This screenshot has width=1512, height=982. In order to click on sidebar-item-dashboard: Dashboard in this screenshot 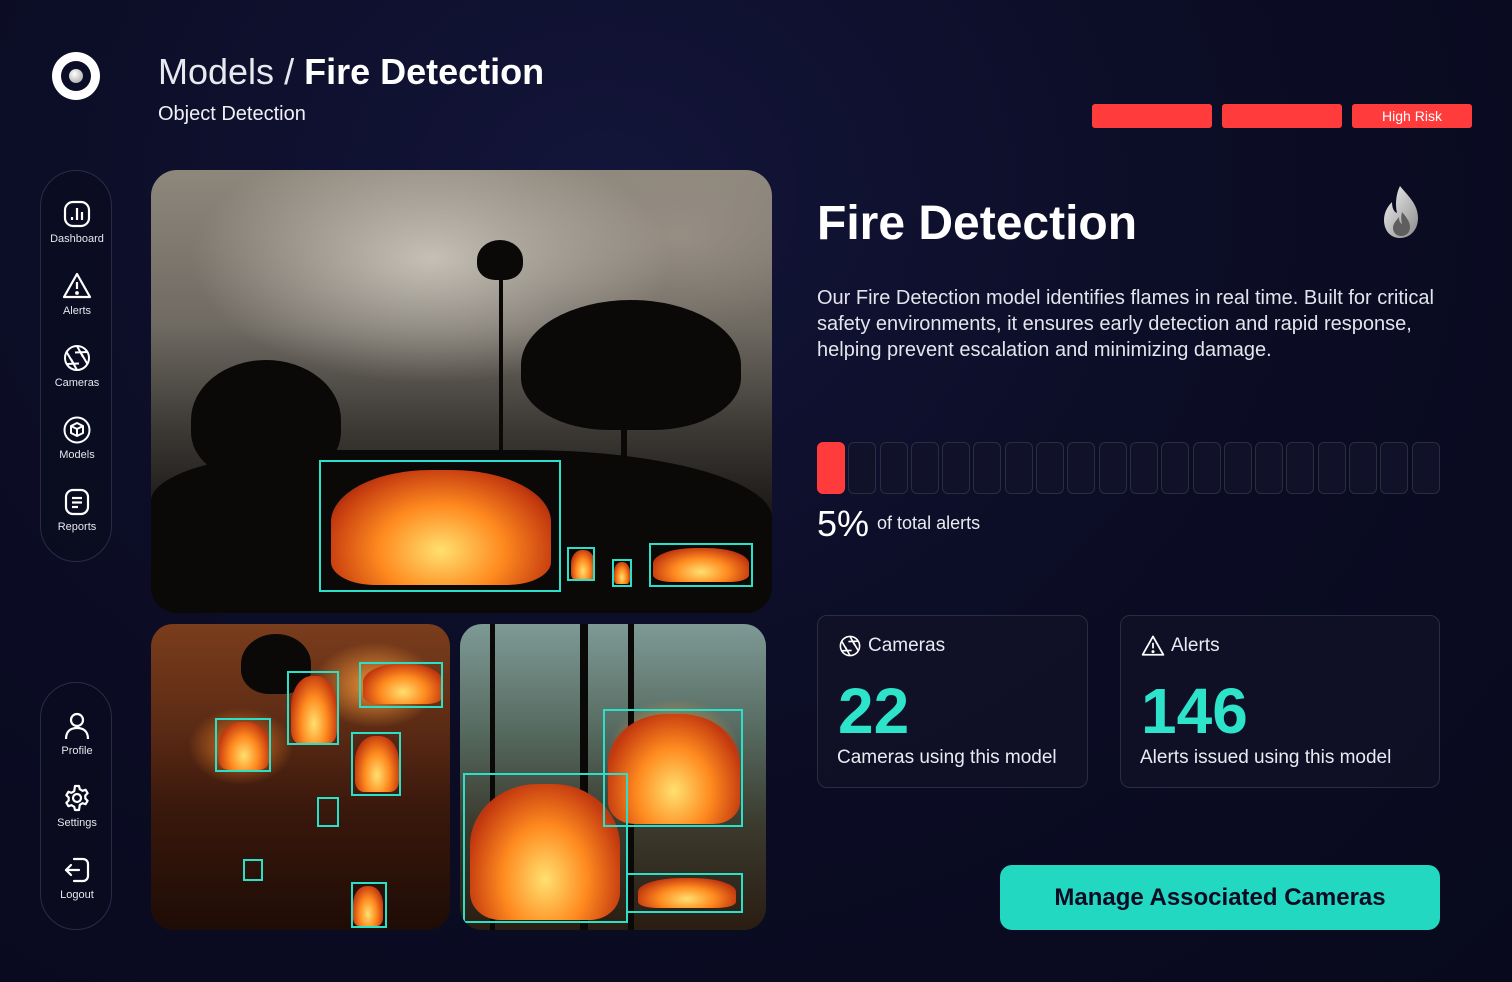, I will do `click(77, 222)`.